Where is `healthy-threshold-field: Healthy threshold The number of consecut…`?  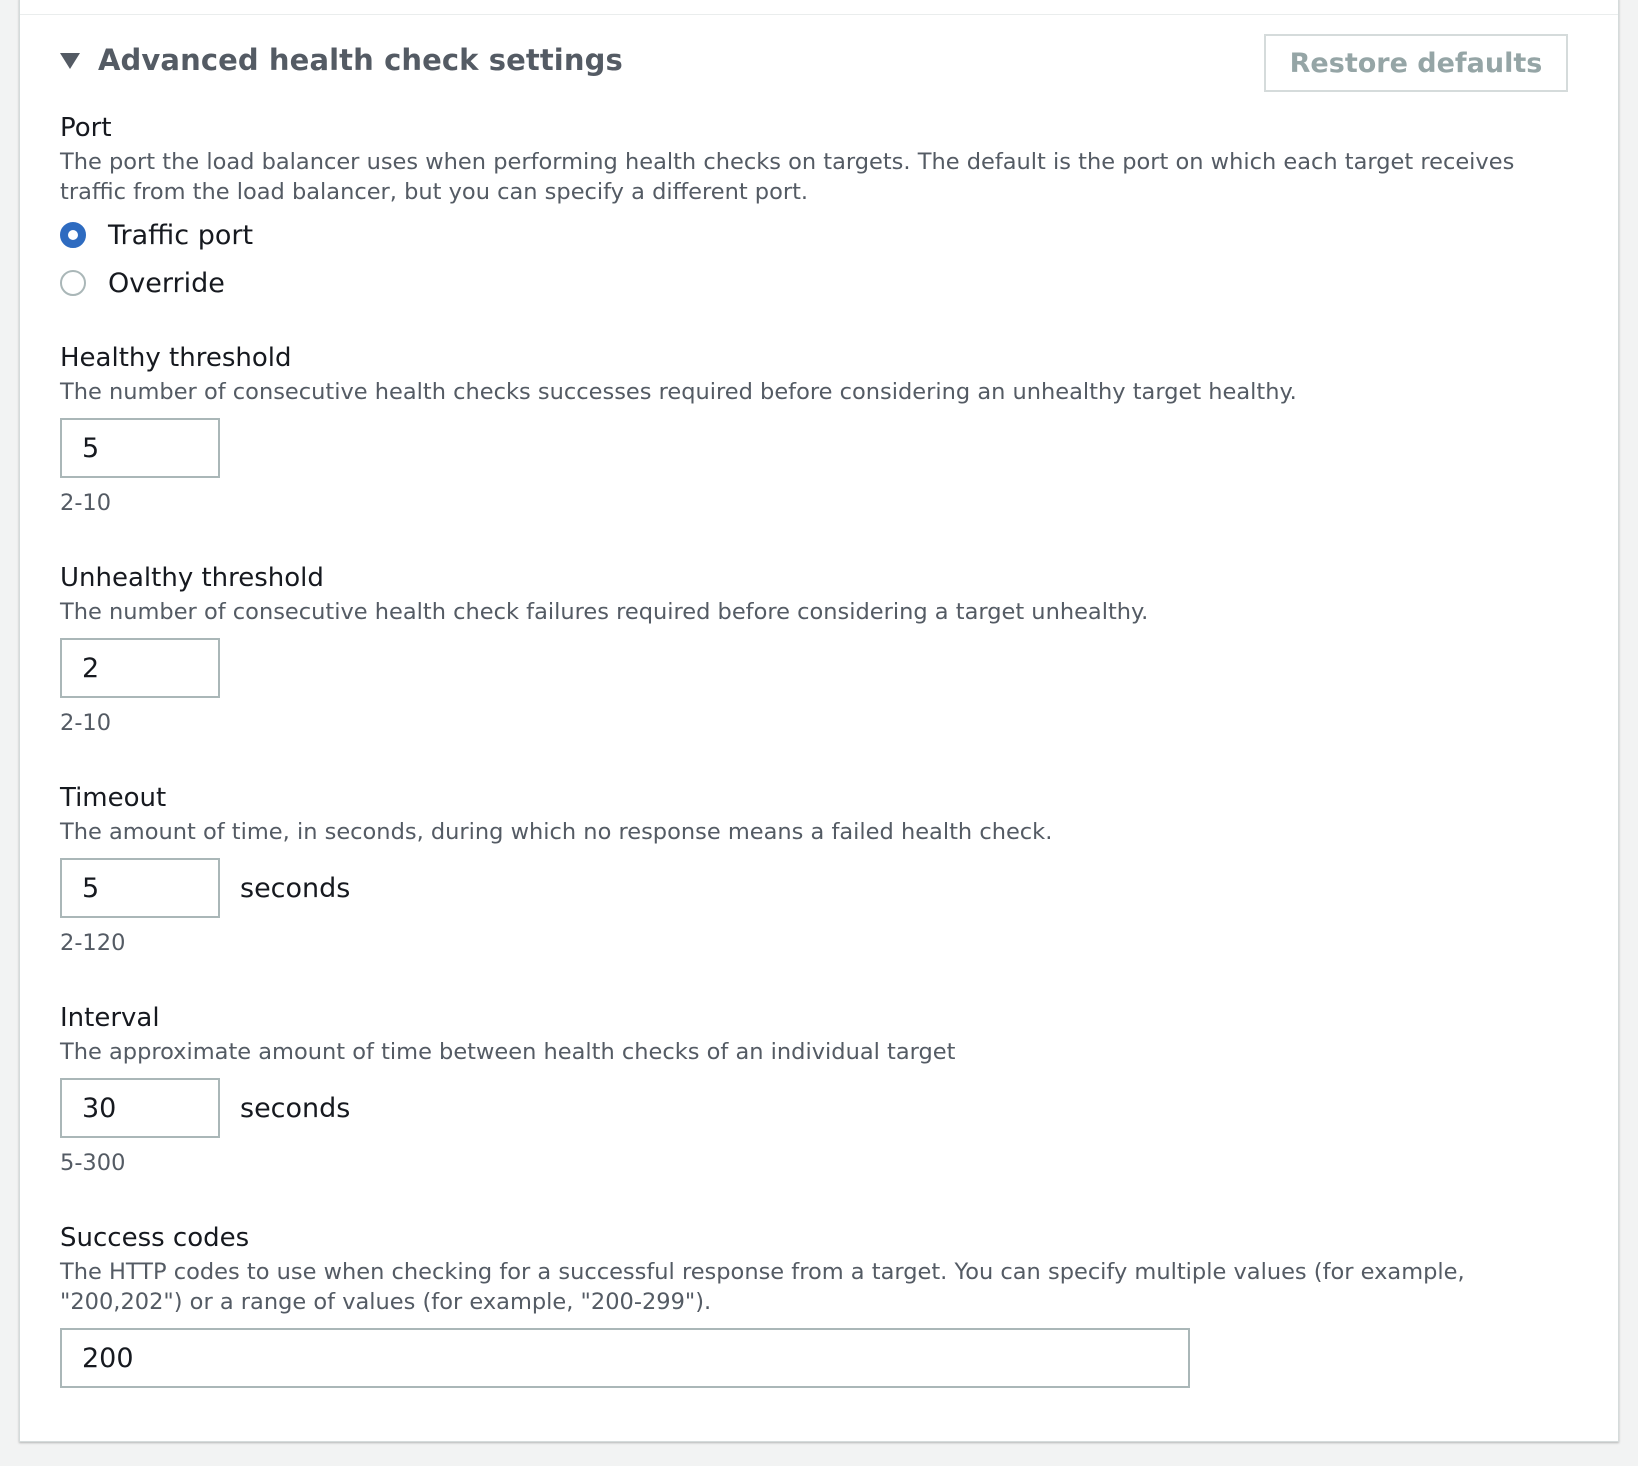
healthy-threshold-field: Healthy threshold The number of consecut… is located at coordinates (800, 429).